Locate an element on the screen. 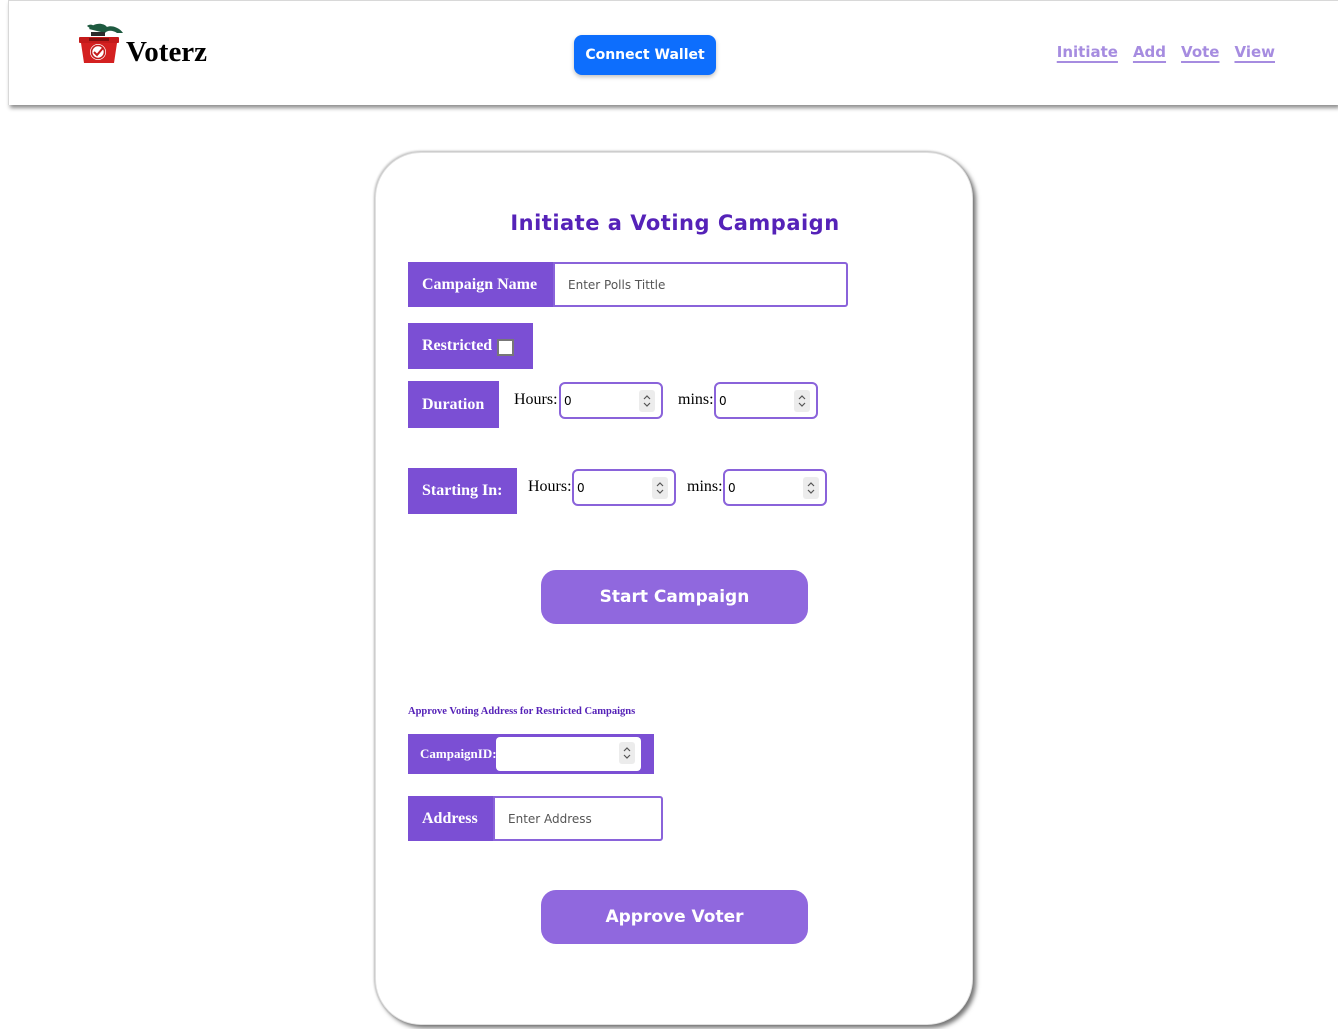 This screenshot has width=1338, height=1029. nav-link-initiate: Initiate is located at coordinates (1087, 52).